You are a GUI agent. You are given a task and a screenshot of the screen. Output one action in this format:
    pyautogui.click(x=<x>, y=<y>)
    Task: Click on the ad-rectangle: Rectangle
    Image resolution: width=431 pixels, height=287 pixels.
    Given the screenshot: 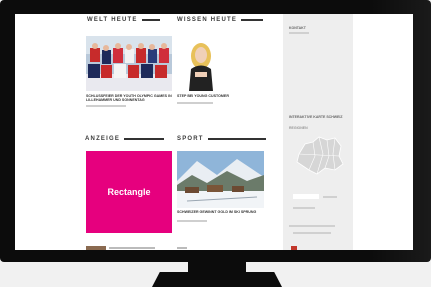 What is the action you would take?
    pyautogui.click(x=129, y=192)
    